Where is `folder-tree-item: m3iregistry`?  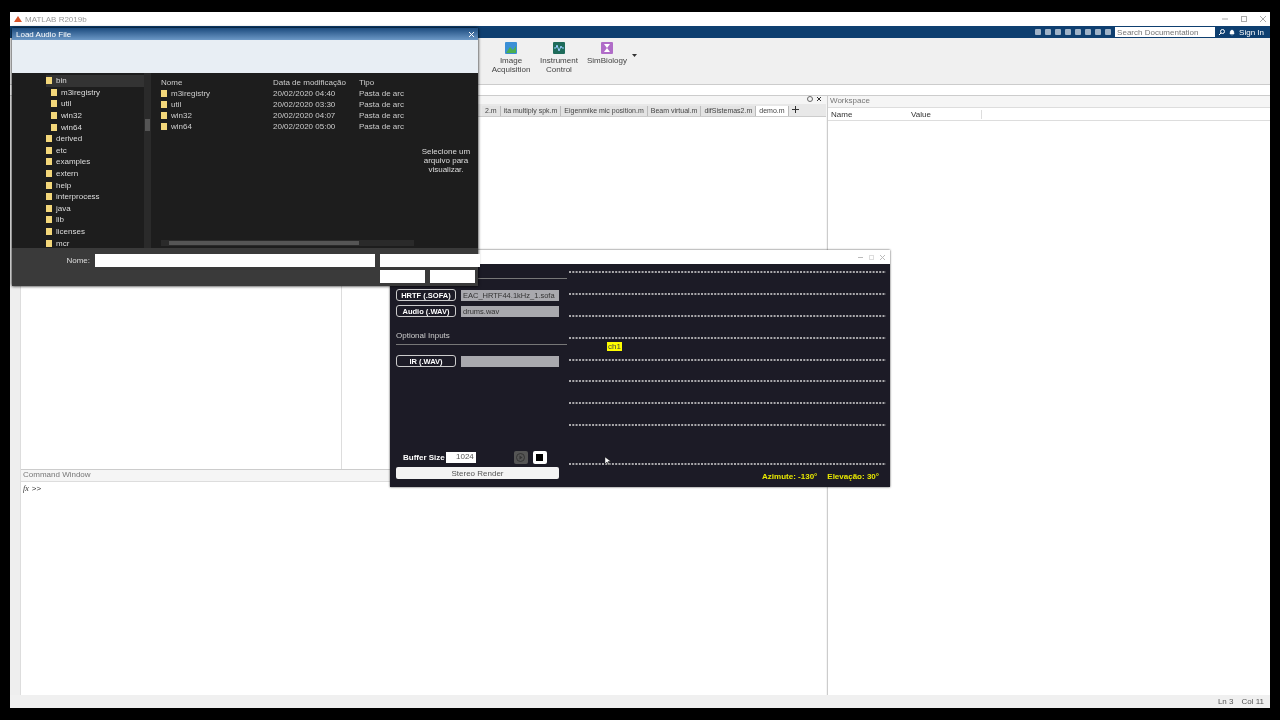
folder-tree-item: m3iregistry is located at coordinates (76, 92).